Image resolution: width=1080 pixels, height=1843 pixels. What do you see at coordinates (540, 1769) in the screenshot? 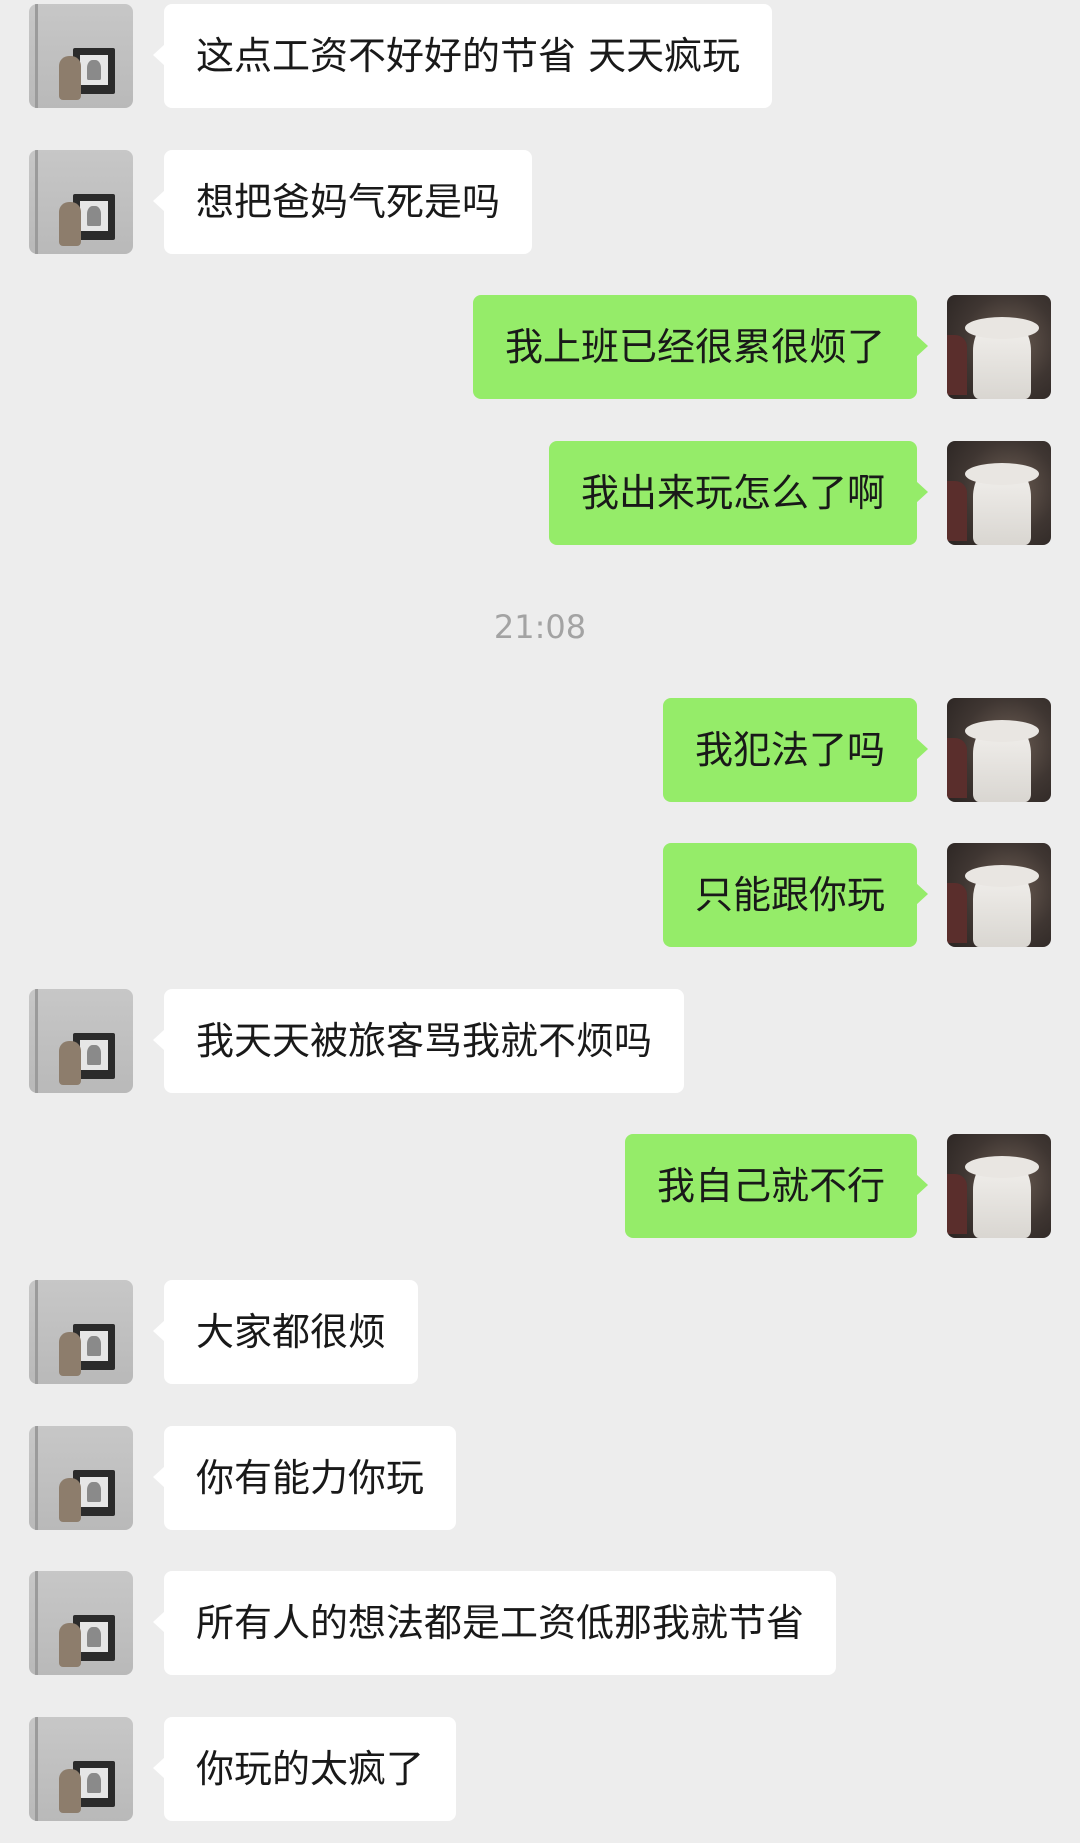
I see `message-row-incoming: 你玩的太疯了` at bounding box center [540, 1769].